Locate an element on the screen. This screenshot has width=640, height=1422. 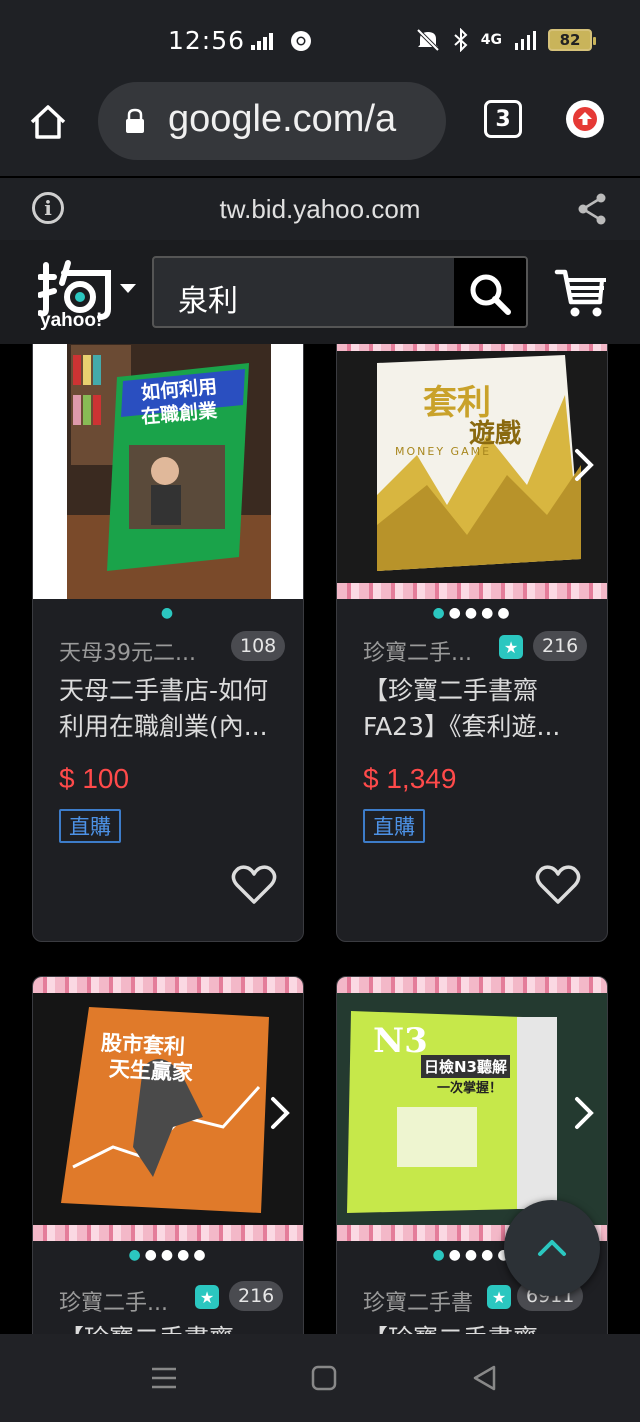
recent-apps-icon is located at coordinates (164, 1378).